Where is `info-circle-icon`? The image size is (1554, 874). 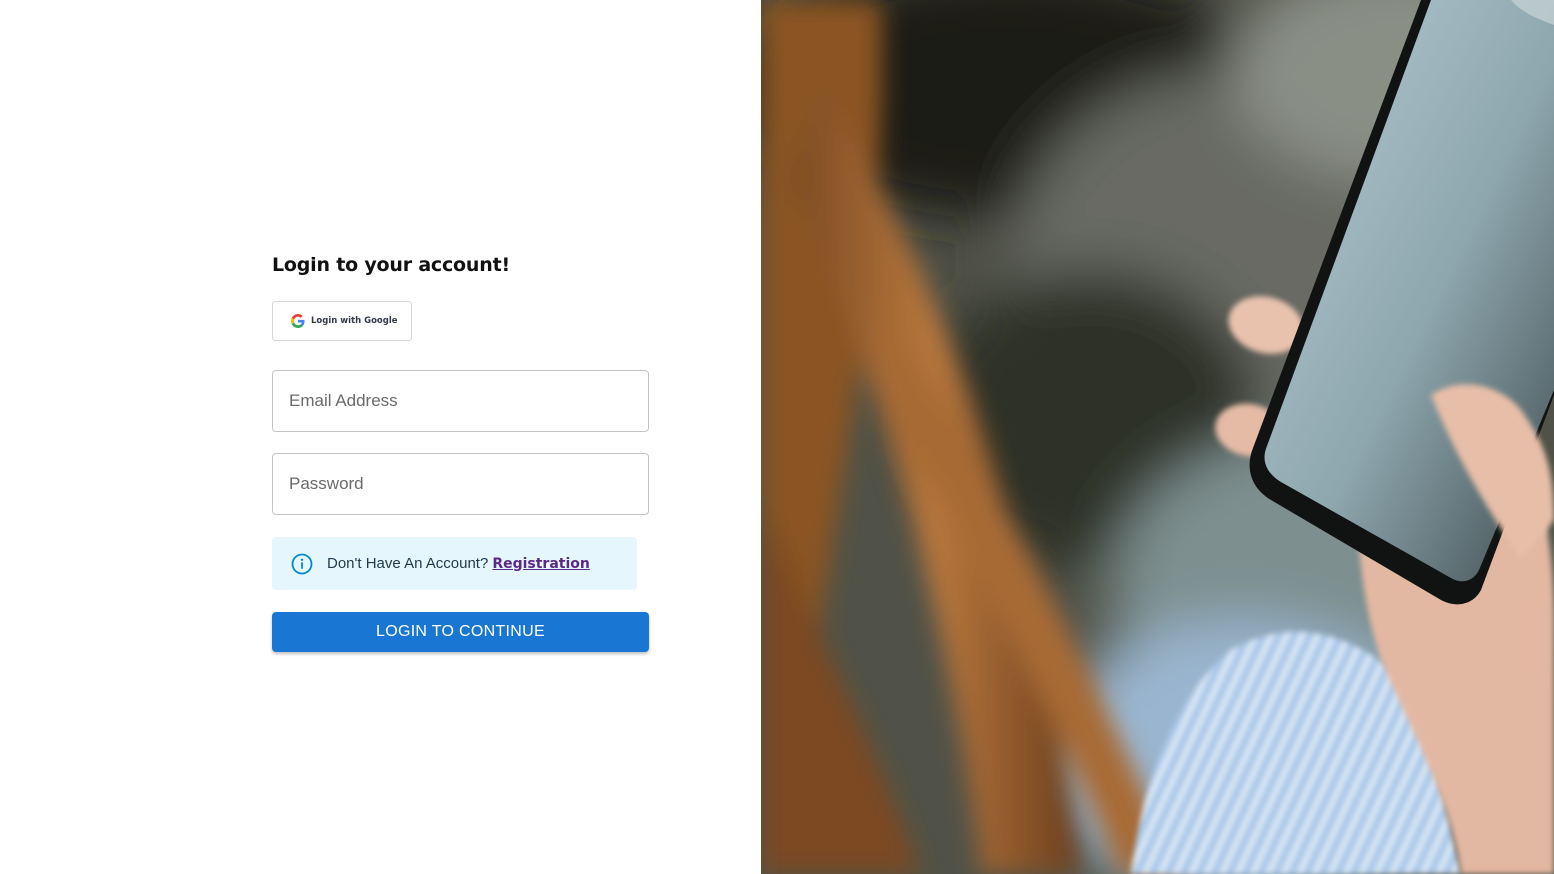 info-circle-icon is located at coordinates (302, 564).